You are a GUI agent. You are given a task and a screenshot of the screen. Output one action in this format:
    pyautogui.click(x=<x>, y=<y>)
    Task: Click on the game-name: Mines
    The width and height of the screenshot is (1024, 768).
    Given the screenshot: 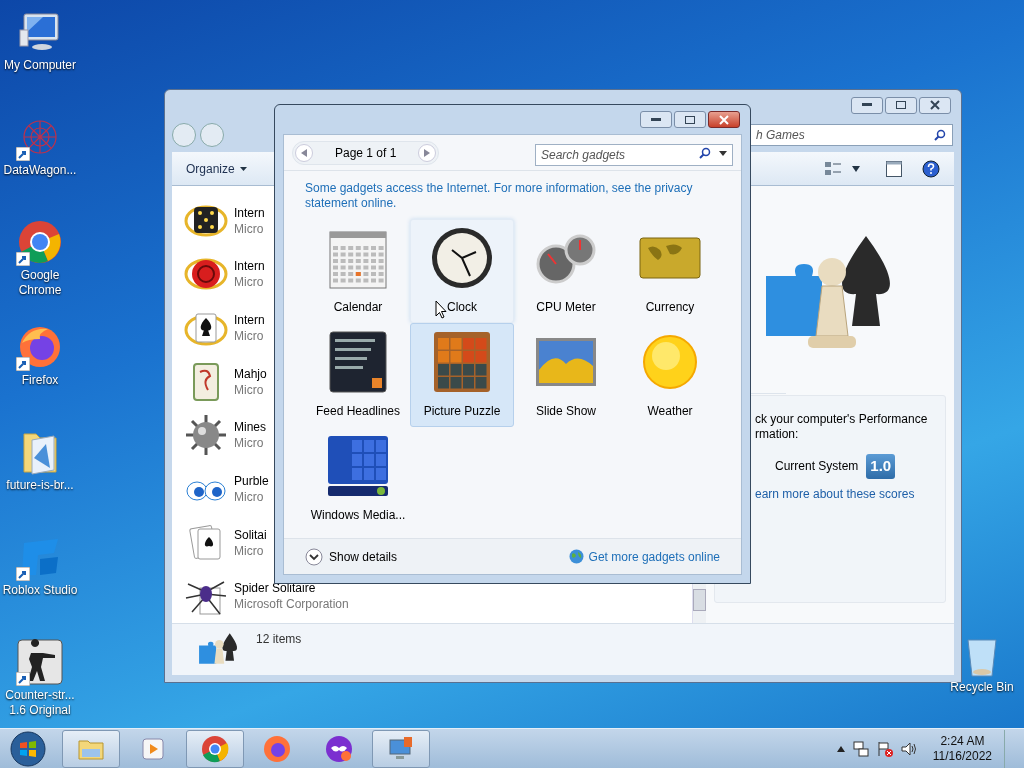 What is the action you would take?
    pyautogui.click(x=250, y=427)
    